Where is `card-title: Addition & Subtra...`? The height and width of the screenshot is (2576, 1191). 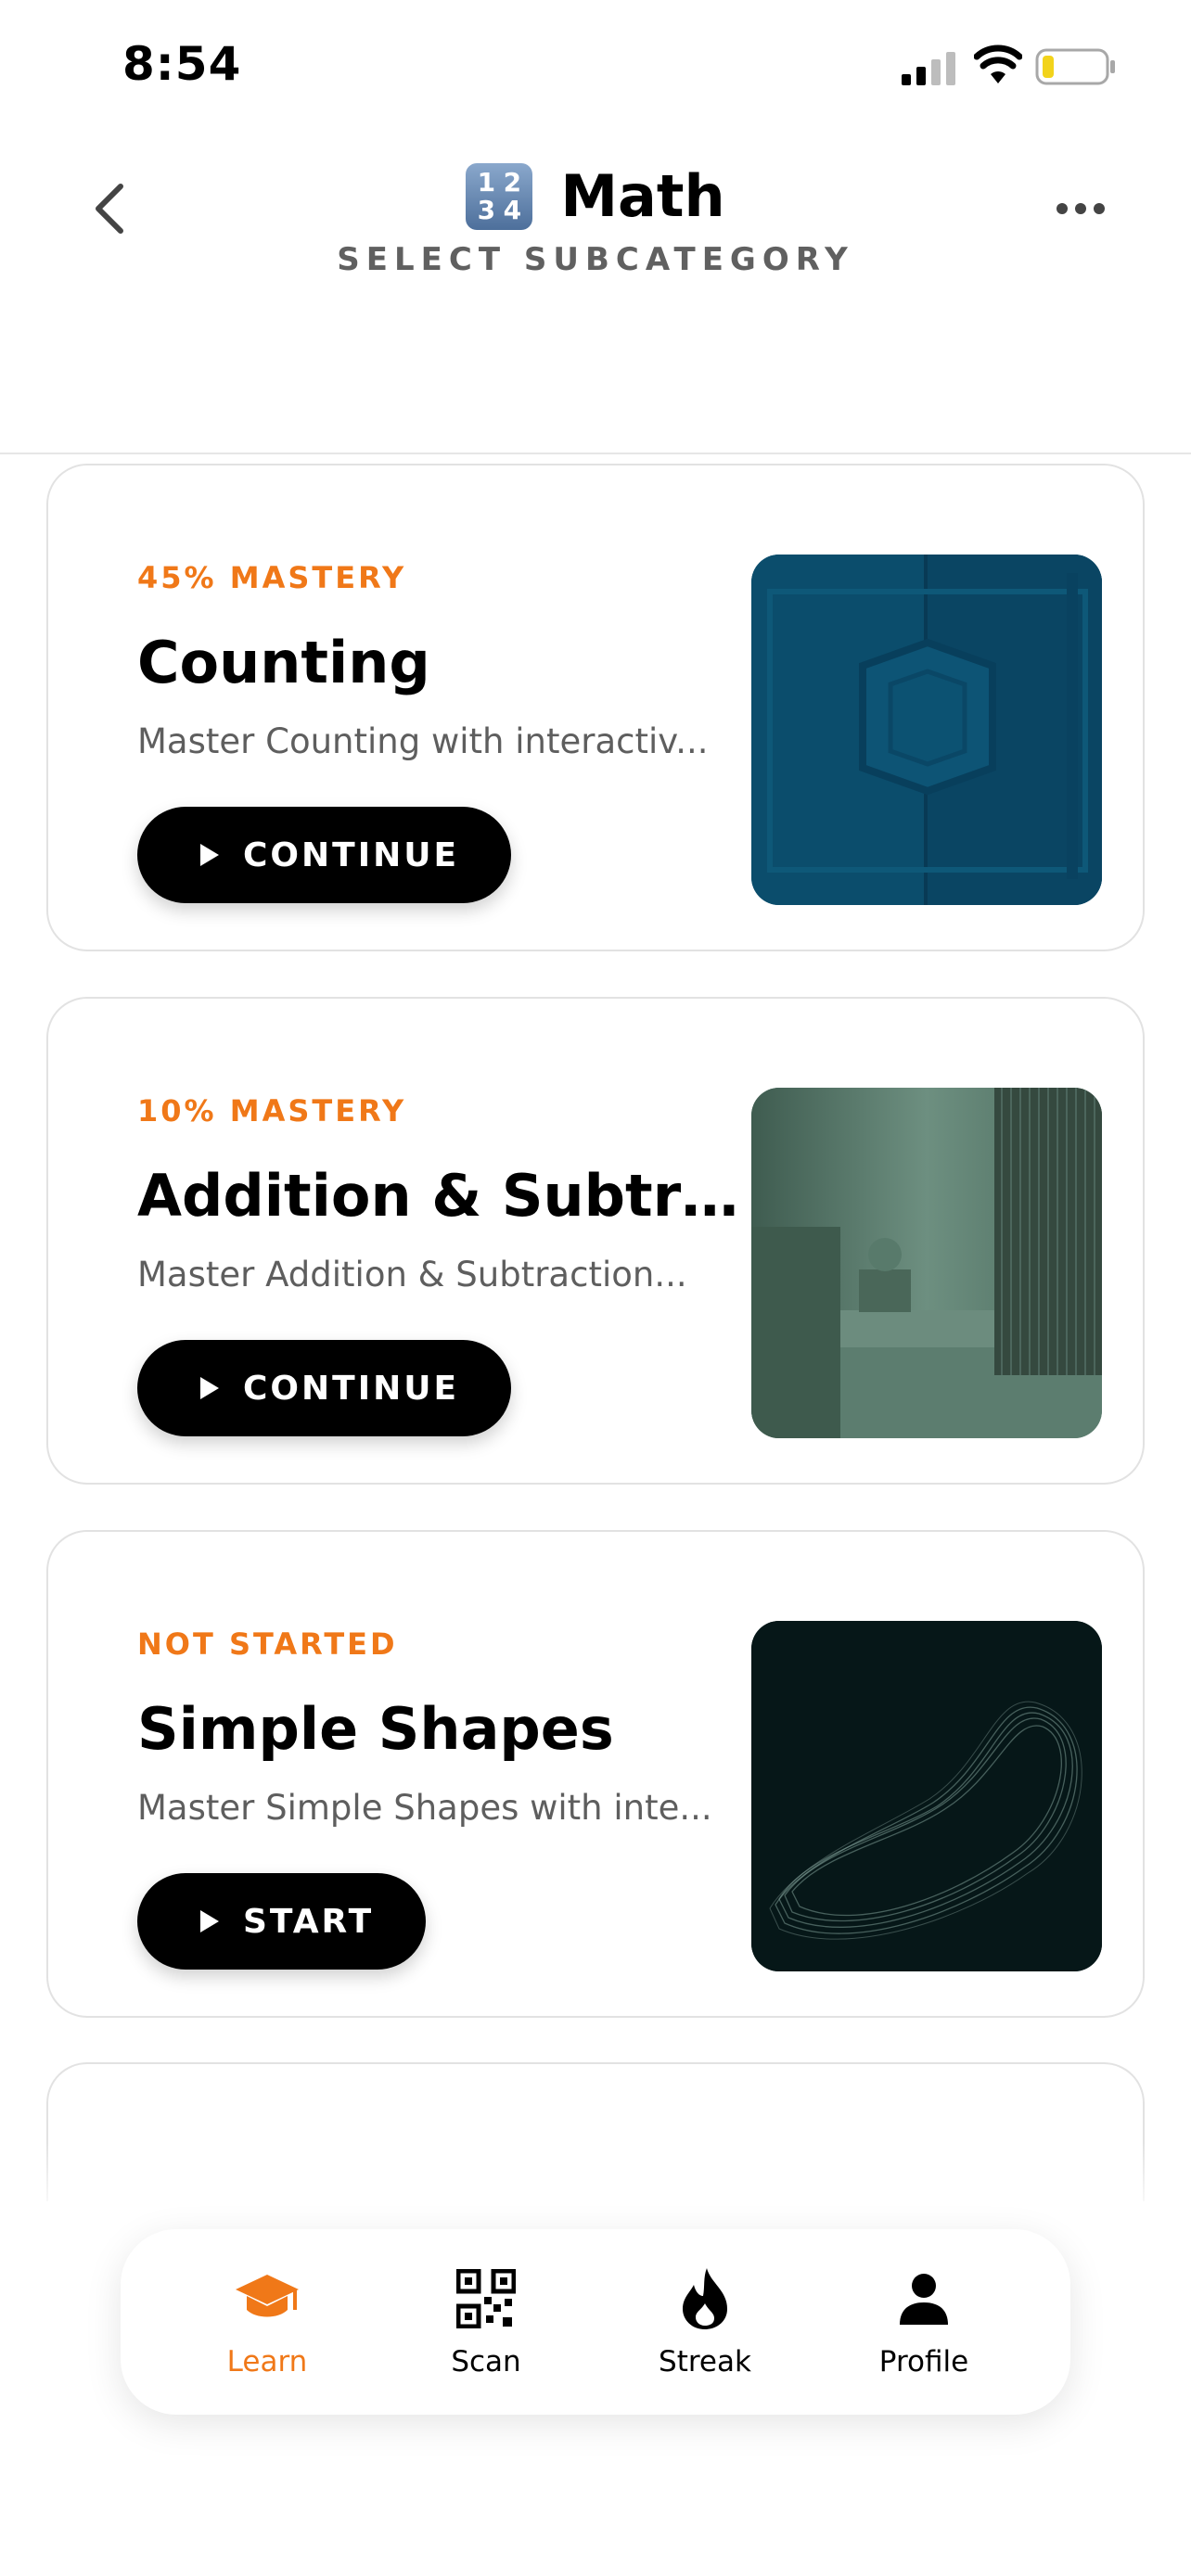
card-title: Addition & Subtra... is located at coordinates (443, 1196).